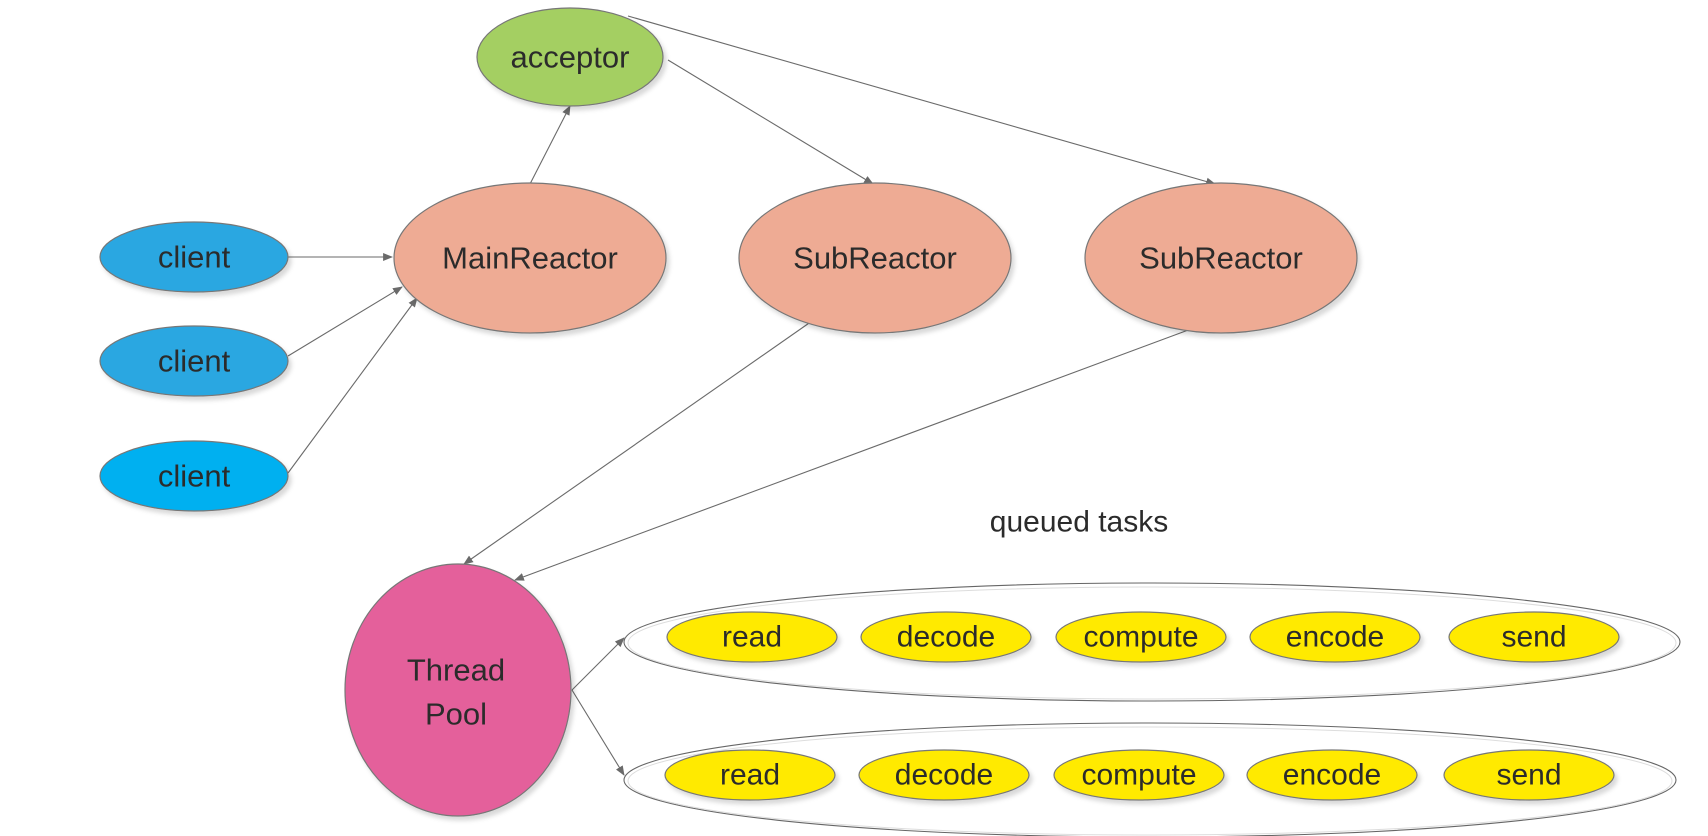  Describe the element at coordinates (598, 732) in the screenshot. I see `edge-threadpool-queue2` at that location.